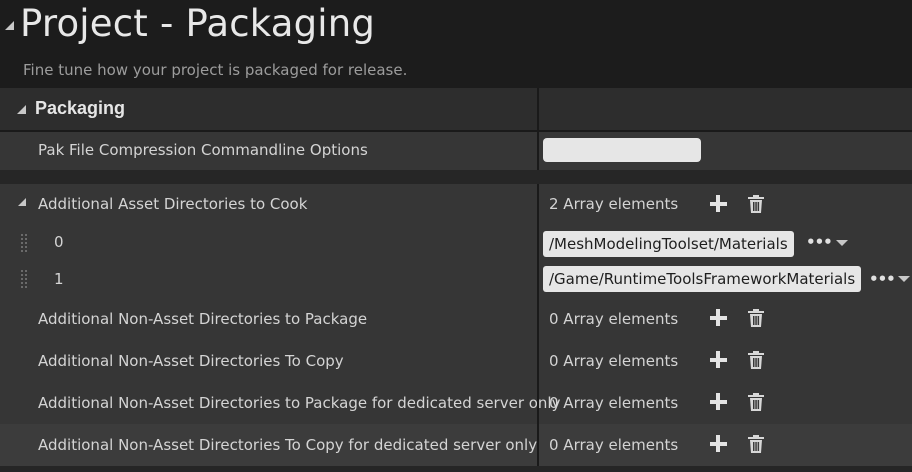 The width and height of the screenshot is (912, 472). What do you see at coordinates (614, 204) in the screenshot?
I see `array-count: 2 Array elements` at bounding box center [614, 204].